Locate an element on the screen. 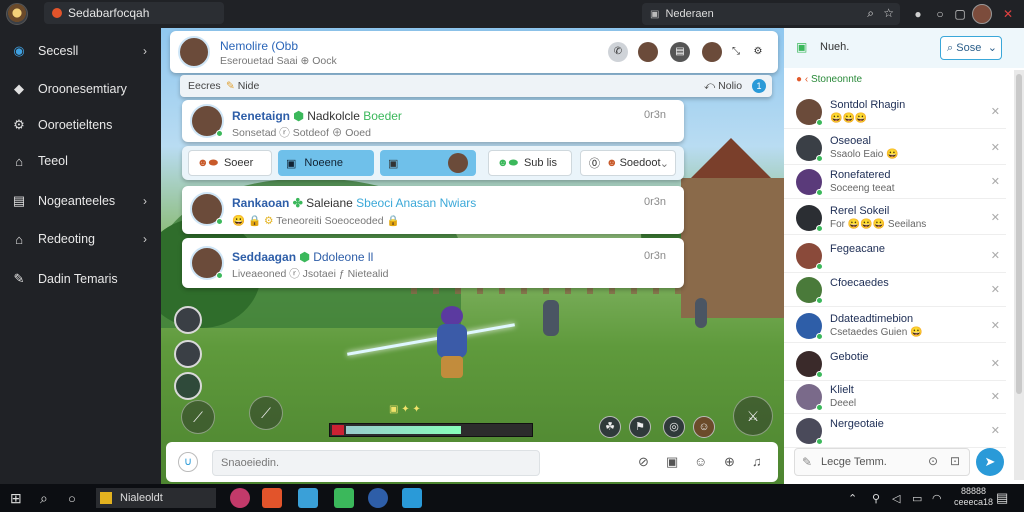 The image size is (1024, 512). contact-row: Cfoecaedes ✕ is located at coordinates (895, 290).